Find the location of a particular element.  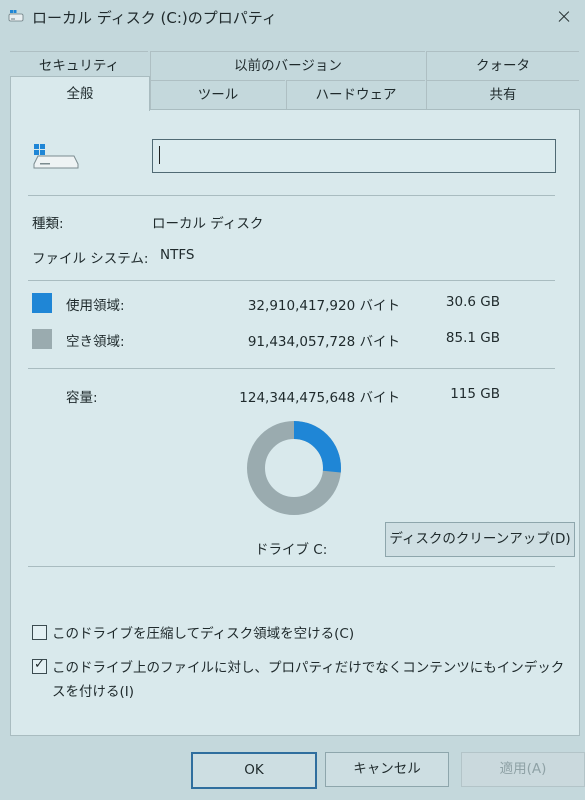

tab-sharing: 共有 is located at coordinates (502, 94).